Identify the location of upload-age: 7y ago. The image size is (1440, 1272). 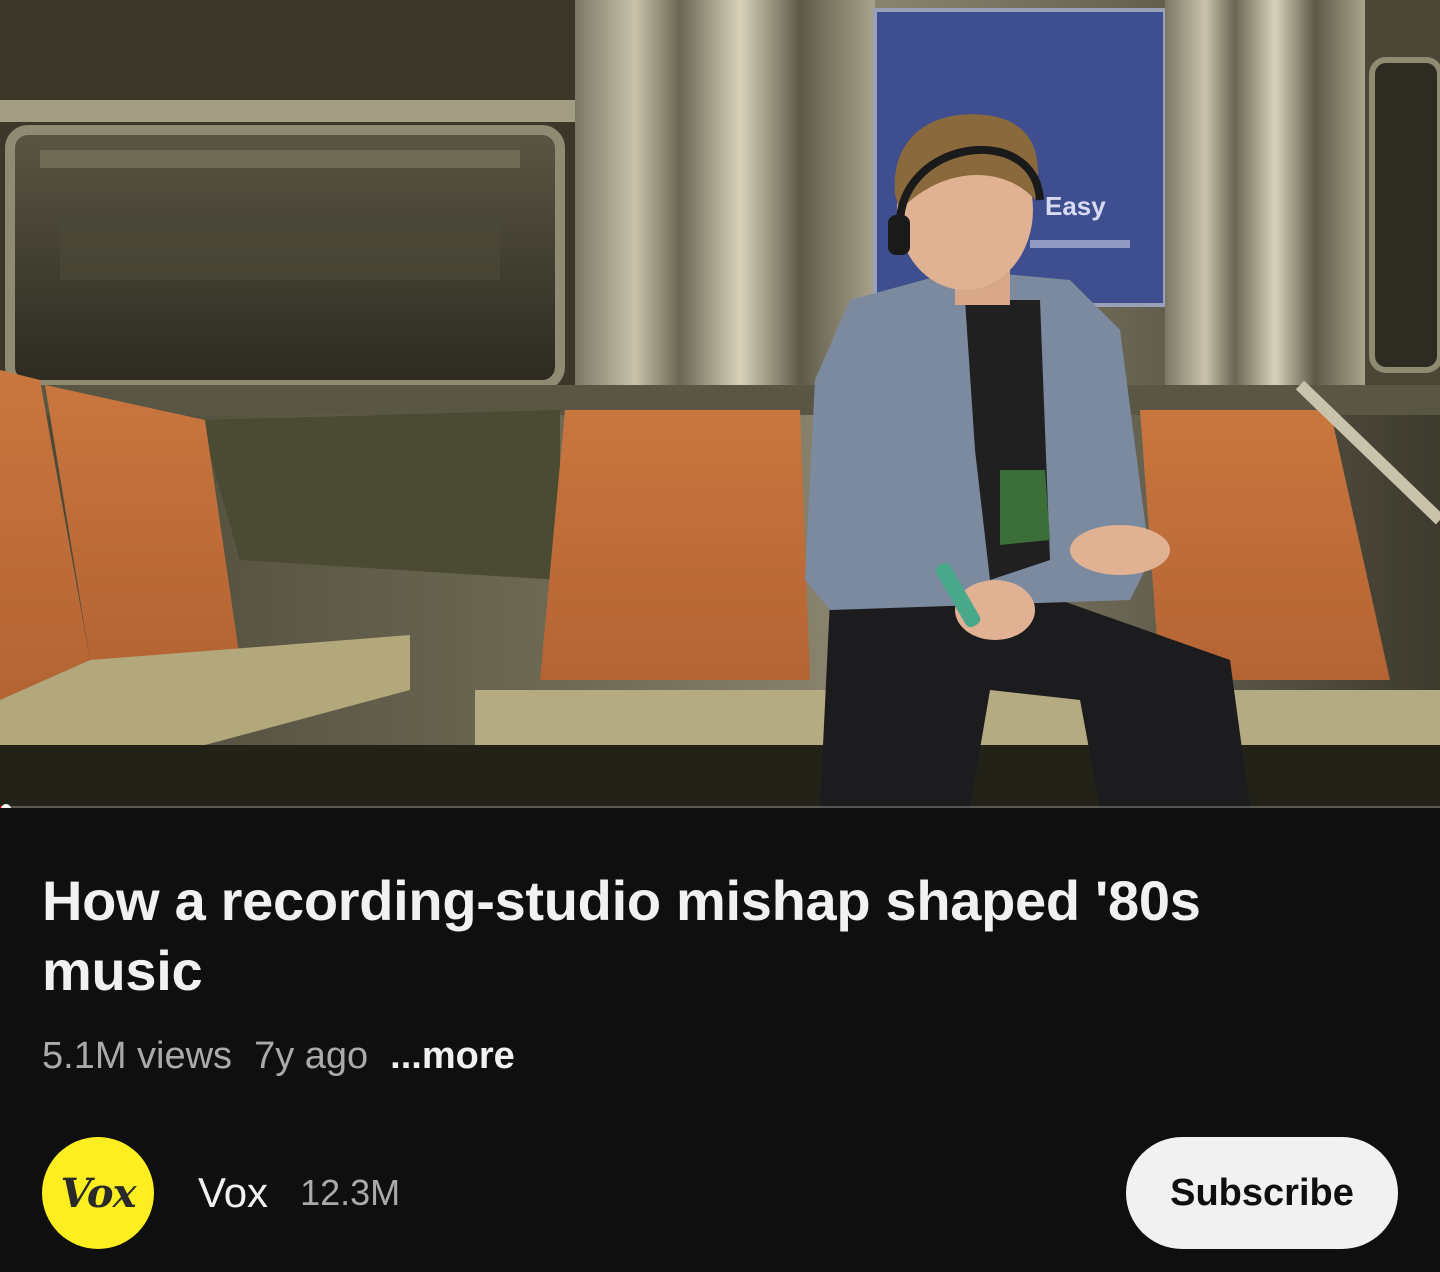
(311, 1055).